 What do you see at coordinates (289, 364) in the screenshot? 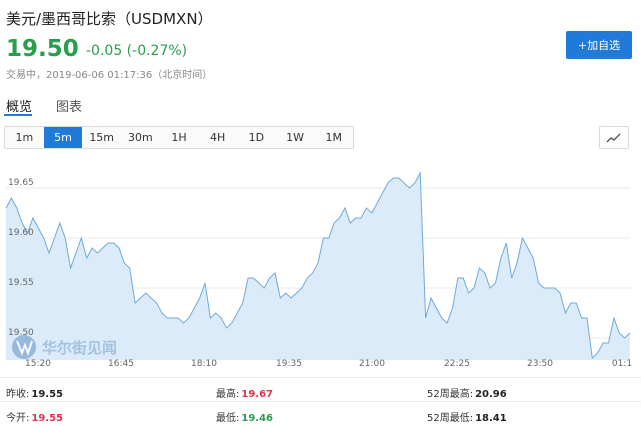
I see `x-tick-label: 19:35` at bounding box center [289, 364].